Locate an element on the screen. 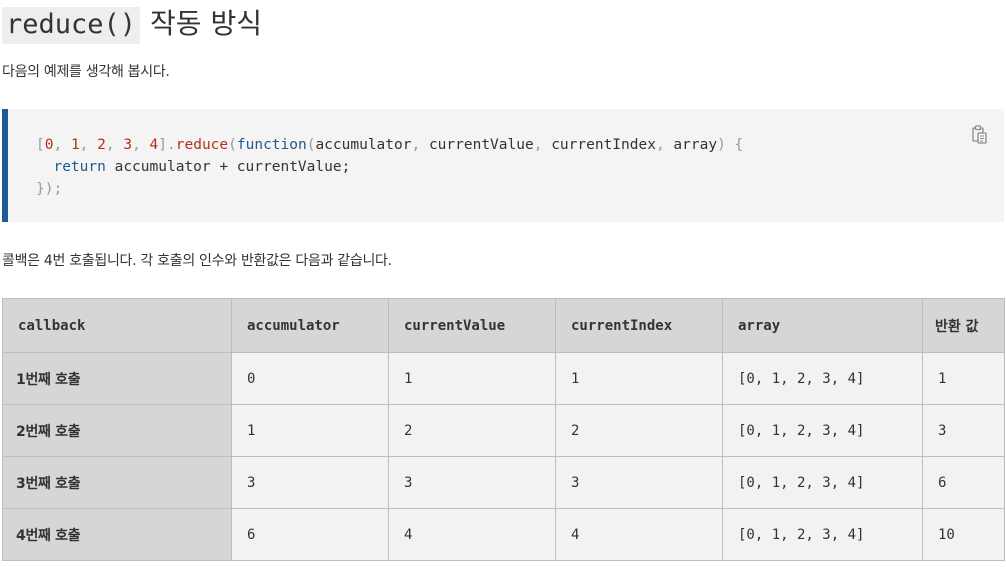  table-header-cell: callback is located at coordinates (117, 325).